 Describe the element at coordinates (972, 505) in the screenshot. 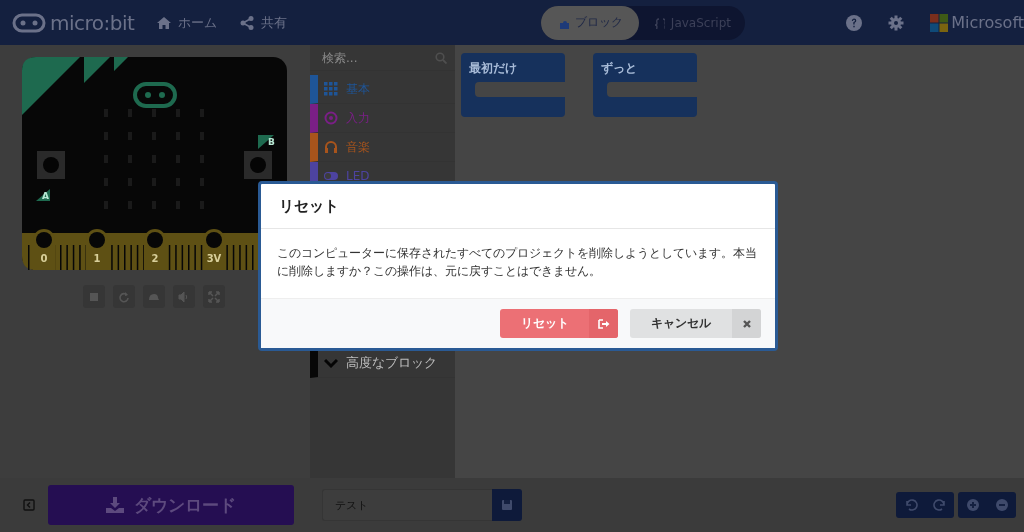

I see `zoom-in-icon` at that location.